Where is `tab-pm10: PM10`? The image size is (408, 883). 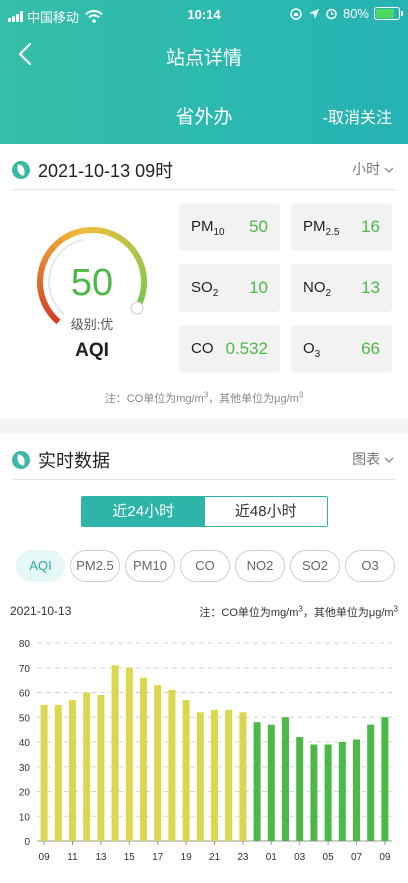
tab-pm10: PM10 is located at coordinates (150, 566).